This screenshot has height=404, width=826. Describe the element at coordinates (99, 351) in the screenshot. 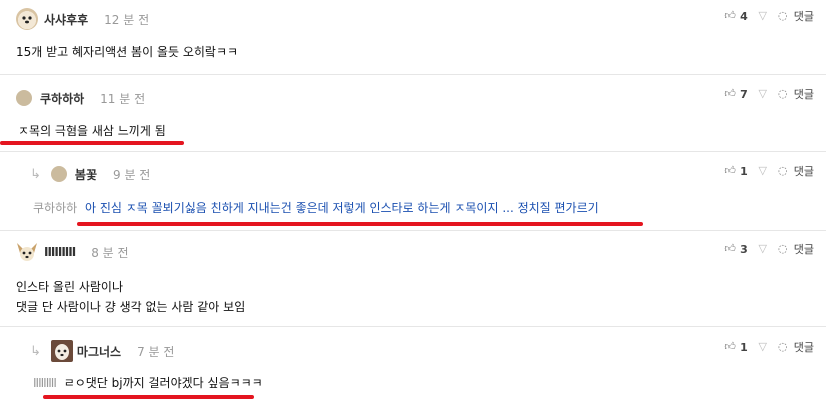

I see `nickname: 마그너스` at that location.